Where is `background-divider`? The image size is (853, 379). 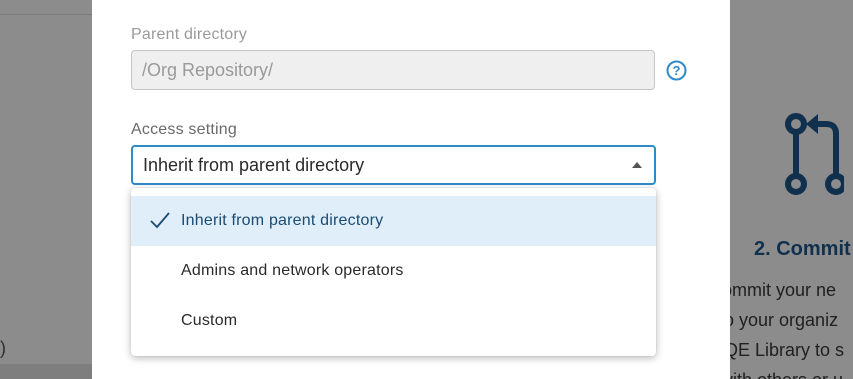 background-divider is located at coordinates (46, 14).